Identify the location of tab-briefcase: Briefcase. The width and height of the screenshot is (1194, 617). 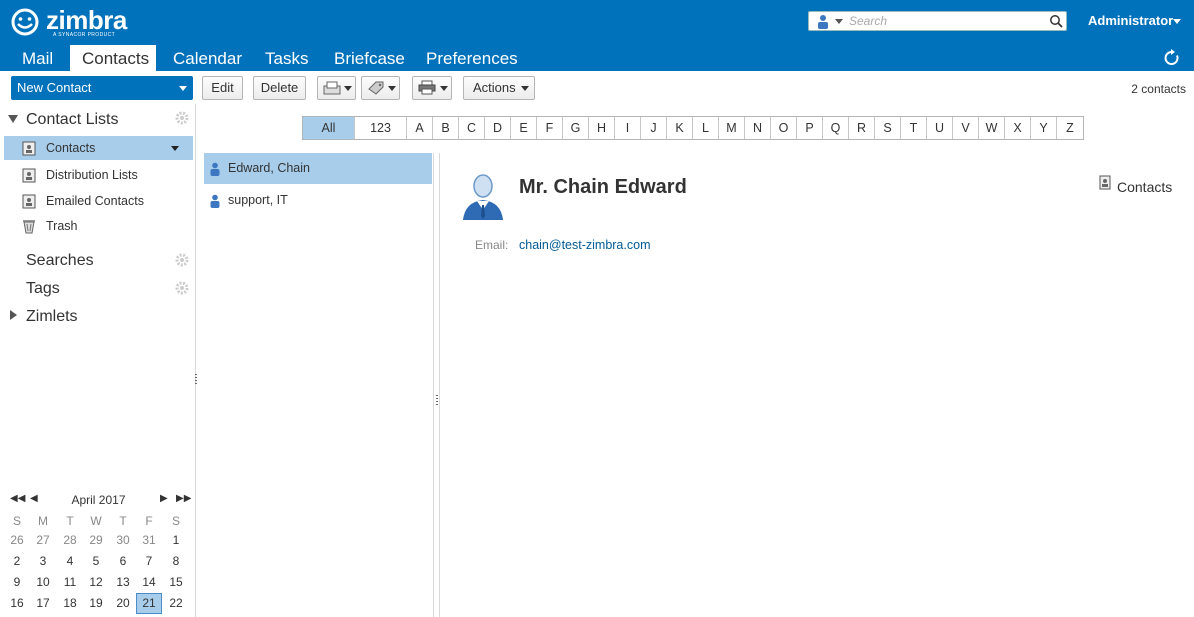
(369, 58).